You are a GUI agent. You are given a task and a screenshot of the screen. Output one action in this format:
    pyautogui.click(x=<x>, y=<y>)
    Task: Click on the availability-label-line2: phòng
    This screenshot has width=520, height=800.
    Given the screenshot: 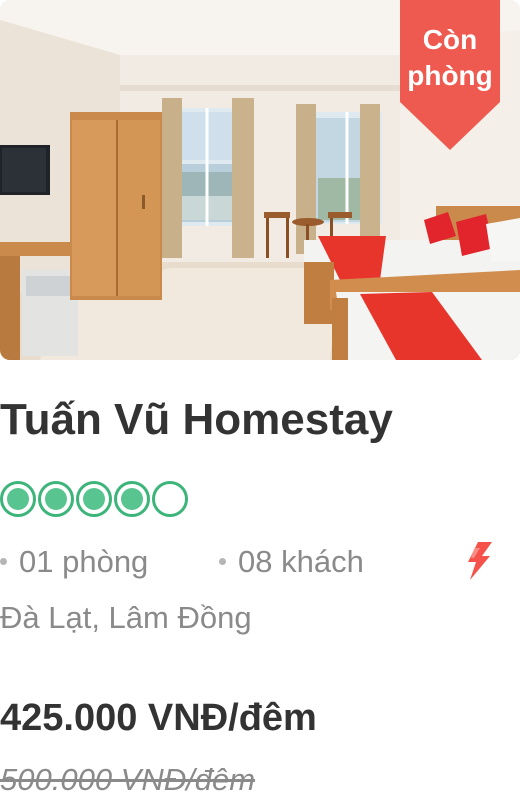 What is the action you would take?
    pyautogui.click(x=450, y=75)
    